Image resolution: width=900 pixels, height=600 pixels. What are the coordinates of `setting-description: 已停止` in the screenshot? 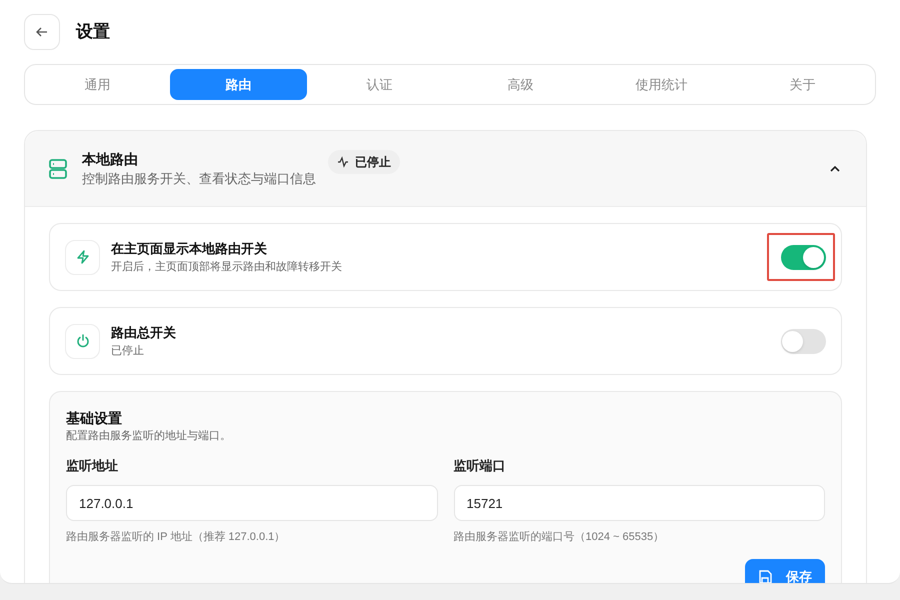 It's located at (128, 351).